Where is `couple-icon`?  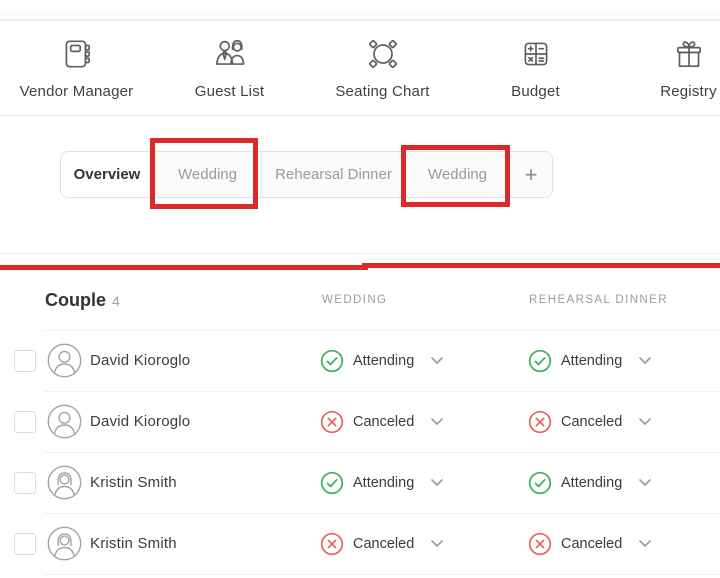
couple-icon is located at coordinates (229, 52).